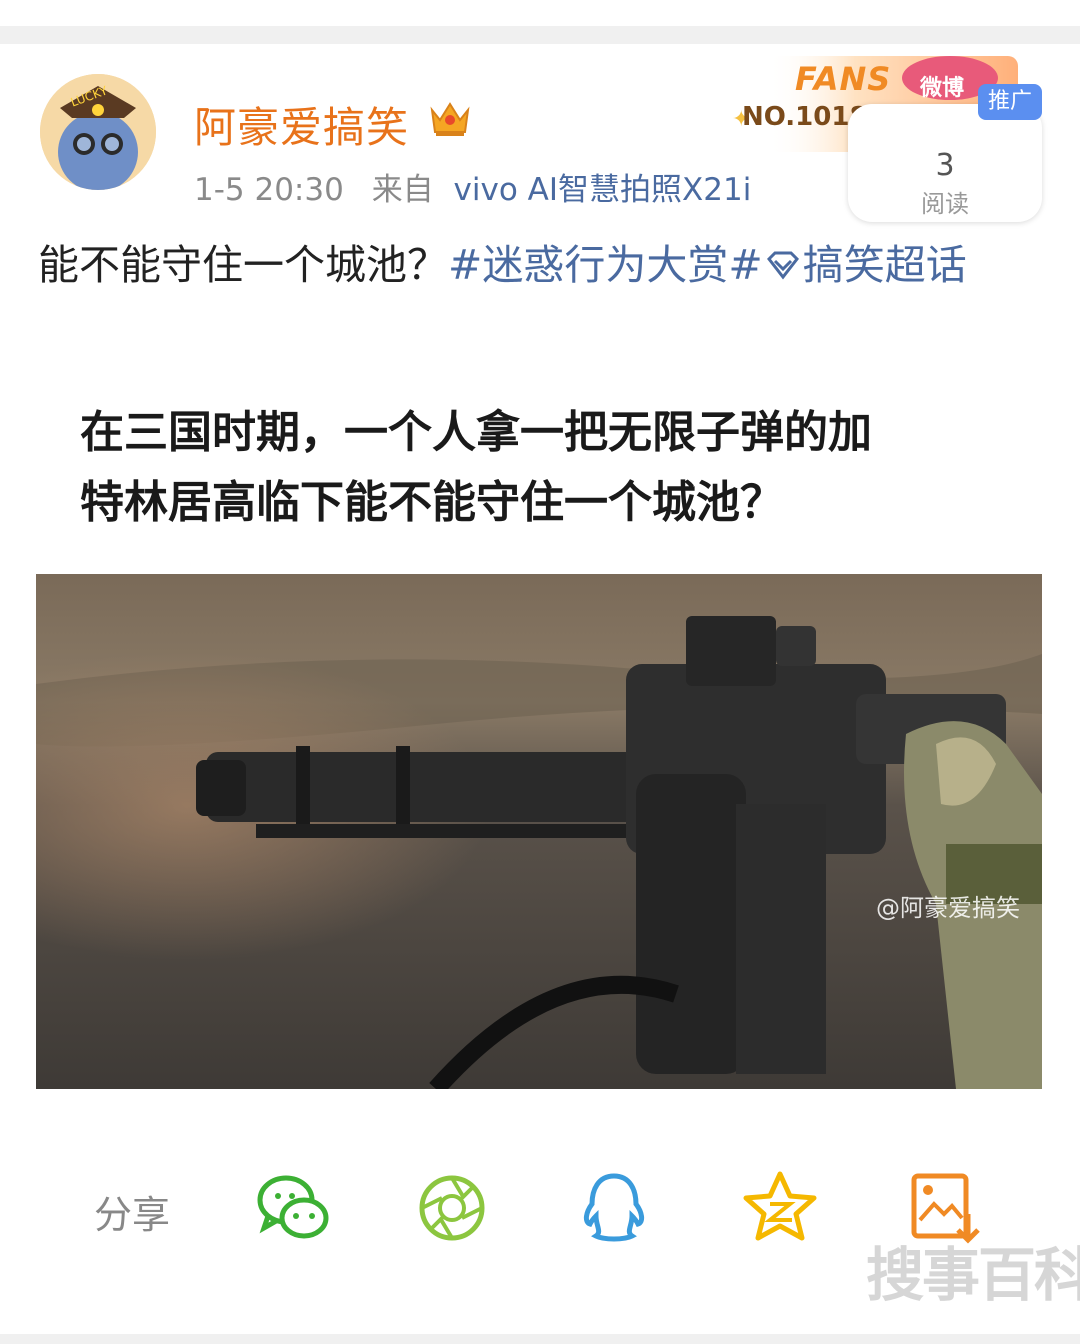 Image resolution: width=1080 pixels, height=1344 pixels. I want to click on read-count: 3, so click(945, 165).